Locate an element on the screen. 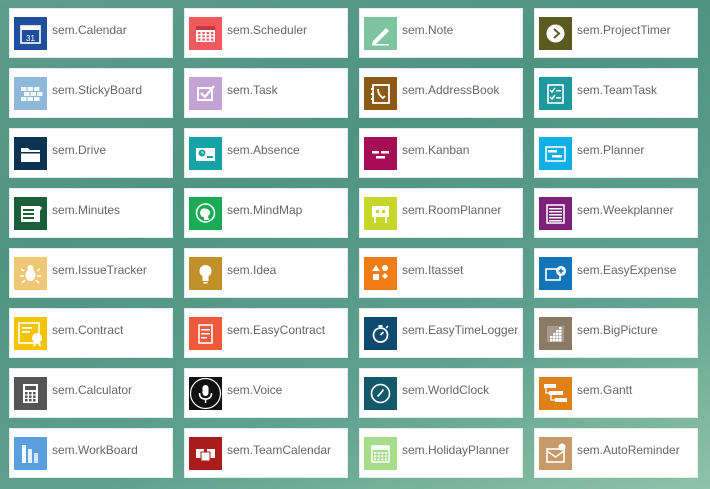 The width and height of the screenshot is (710, 489). app-tile-contract: sem.Contract is located at coordinates (91, 333).